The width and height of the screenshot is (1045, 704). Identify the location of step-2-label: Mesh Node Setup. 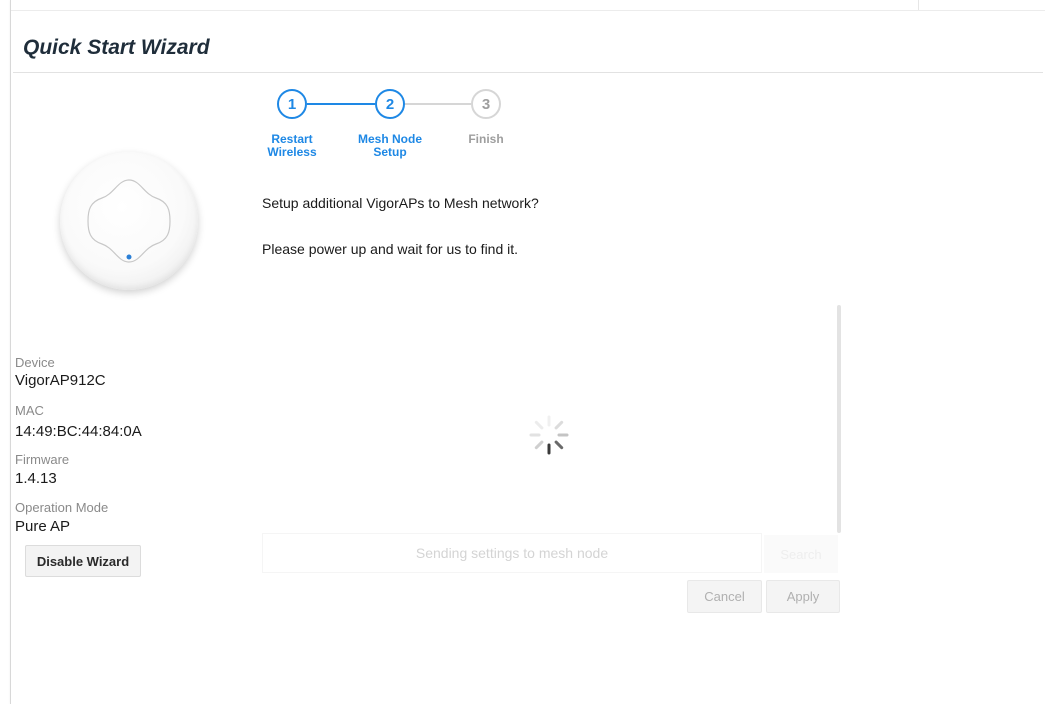
(390, 146).